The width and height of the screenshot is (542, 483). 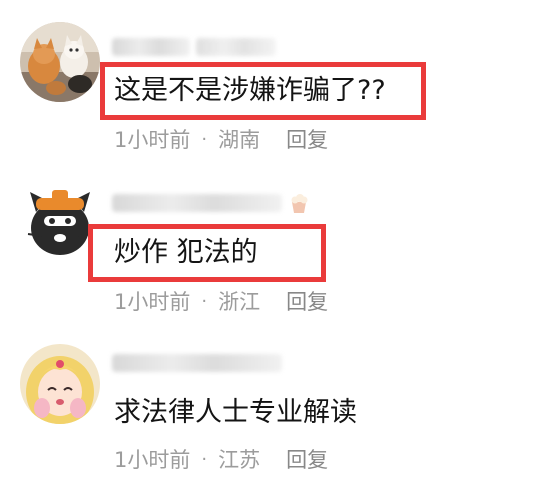 What do you see at coordinates (239, 140) in the screenshot?
I see `comment-location: 湖南` at bounding box center [239, 140].